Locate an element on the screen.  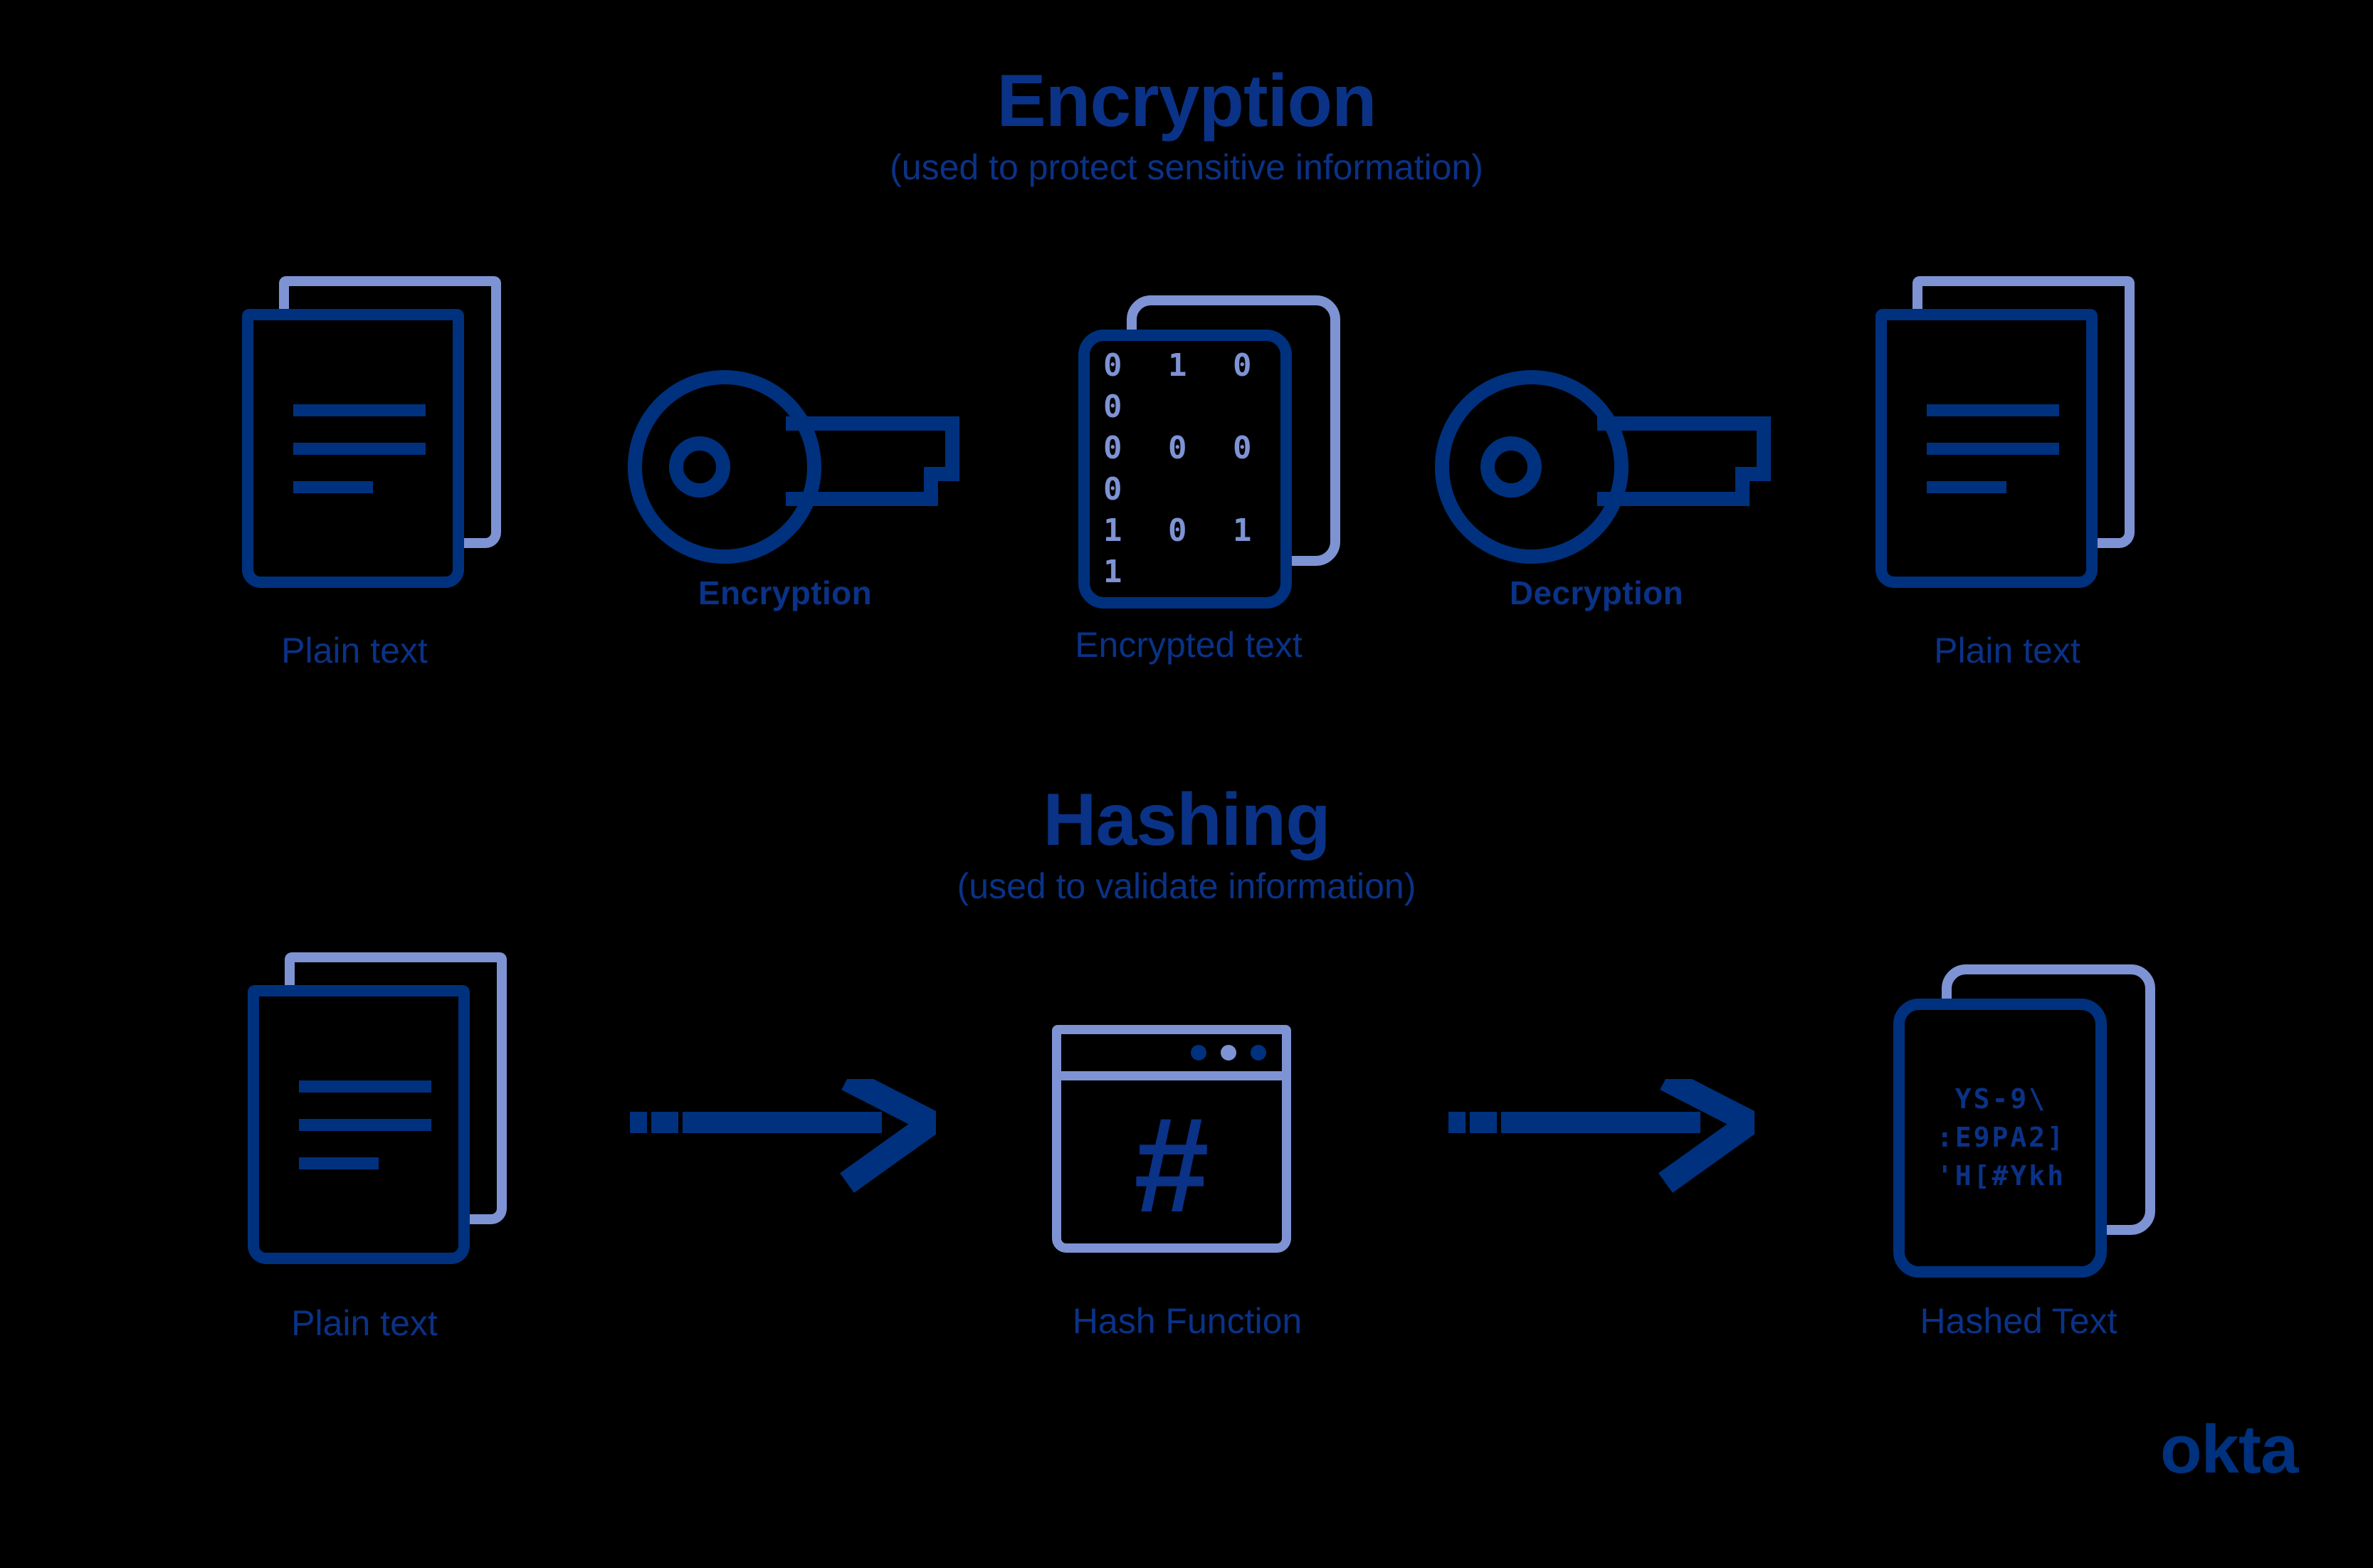
hash-text-row: 'H[#Ykh is located at coordinates (2001, 1175).